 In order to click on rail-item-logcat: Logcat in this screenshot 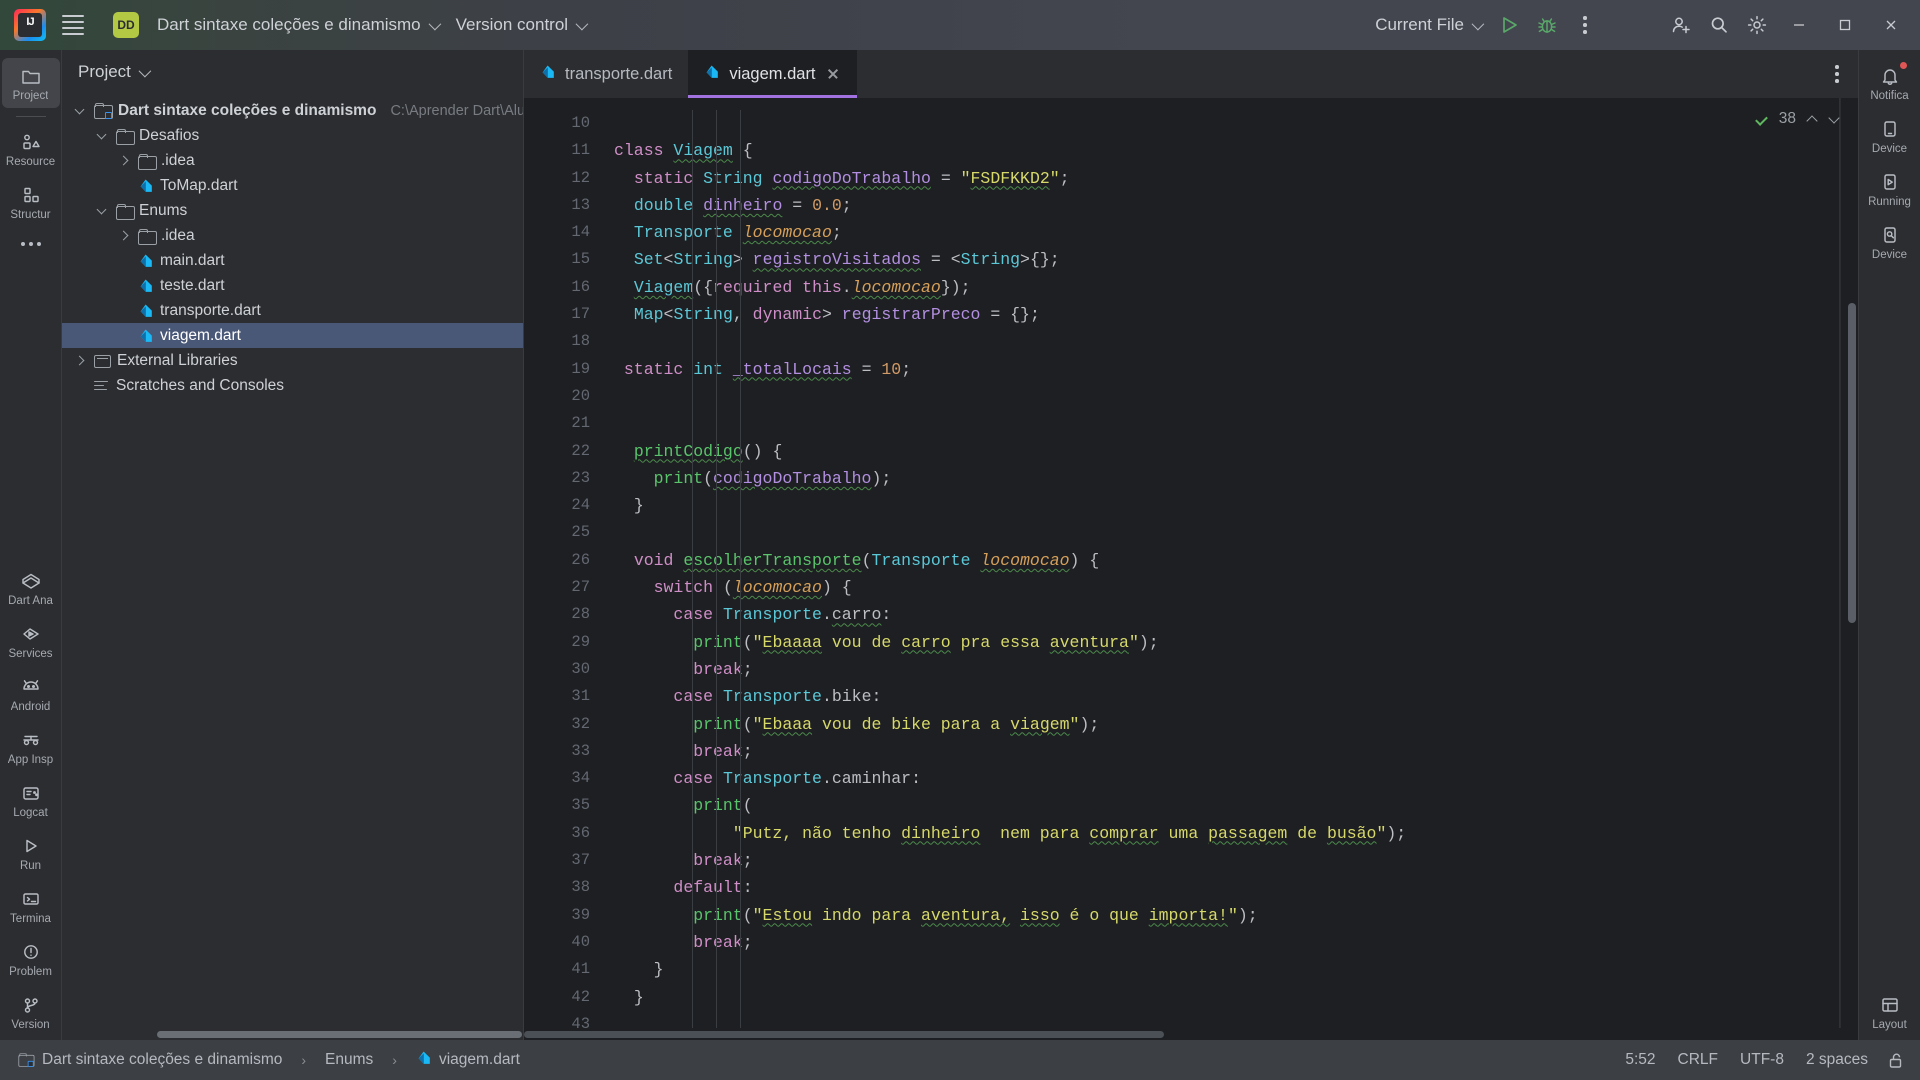, I will do `click(31, 800)`.